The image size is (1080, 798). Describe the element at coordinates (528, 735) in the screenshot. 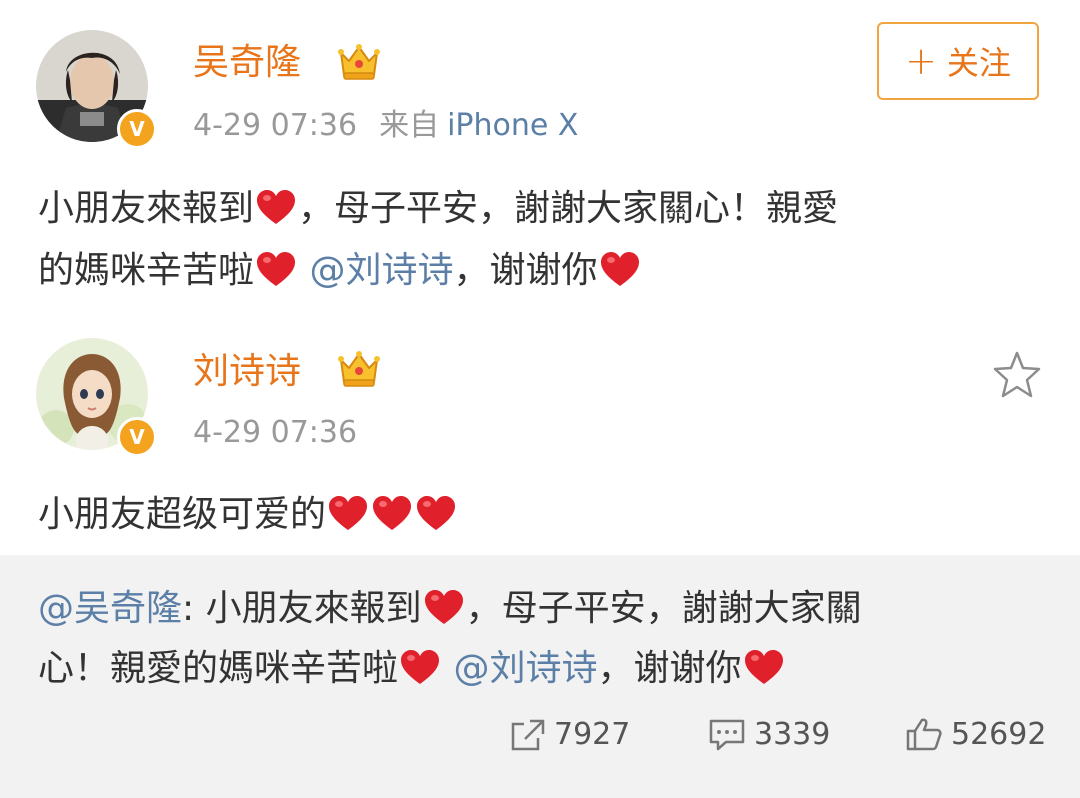

I see `share-icon` at that location.